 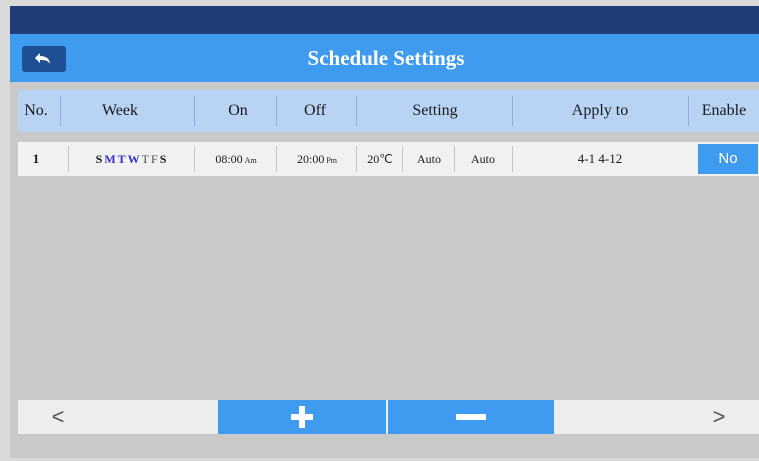 I want to click on weekday-mon: M, so click(x=109, y=159).